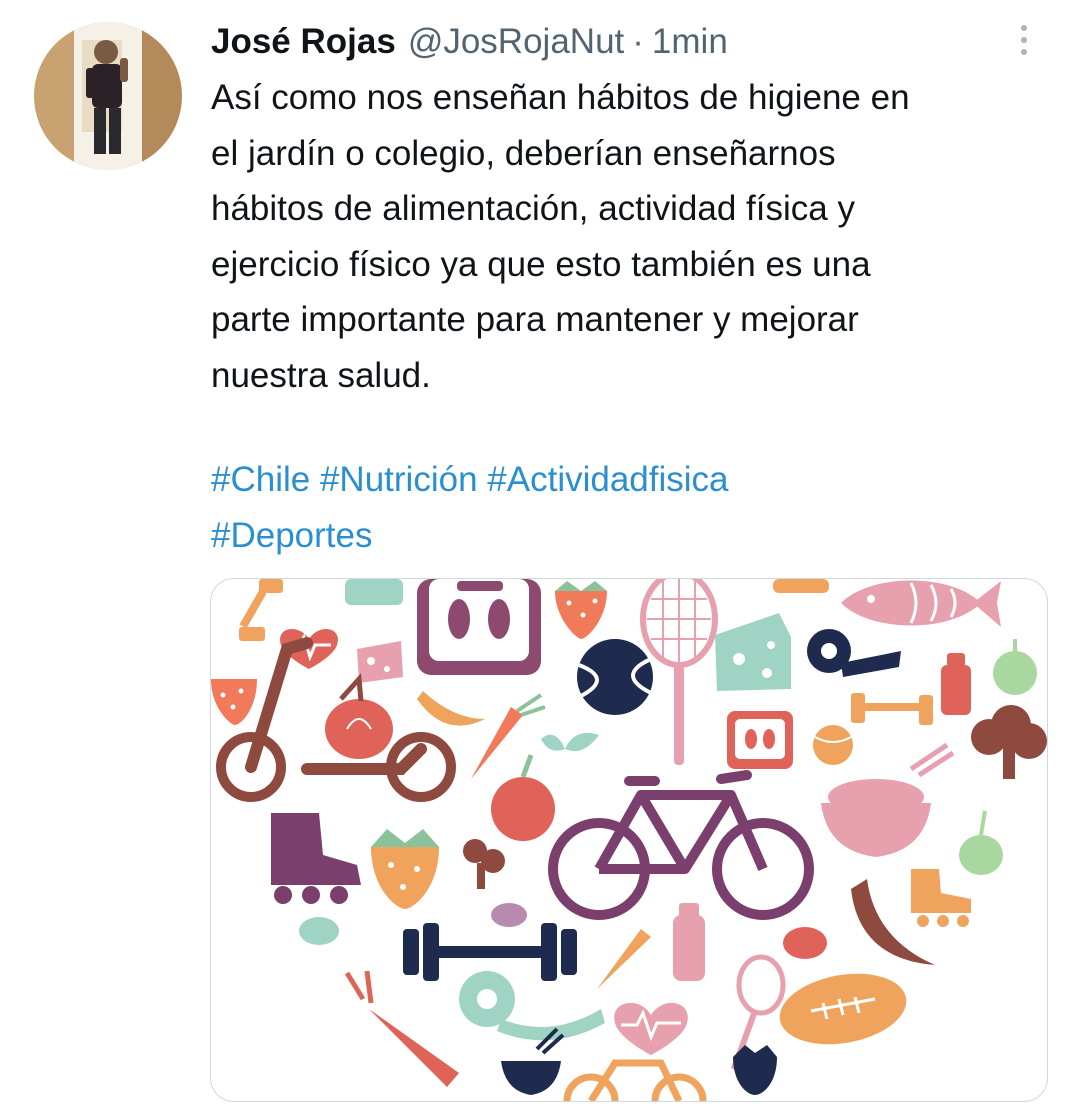 The height and width of the screenshot is (1113, 1080). What do you see at coordinates (303, 42) in the screenshot?
I see `author-name: José Rojas` at bounding box center [303, 42].